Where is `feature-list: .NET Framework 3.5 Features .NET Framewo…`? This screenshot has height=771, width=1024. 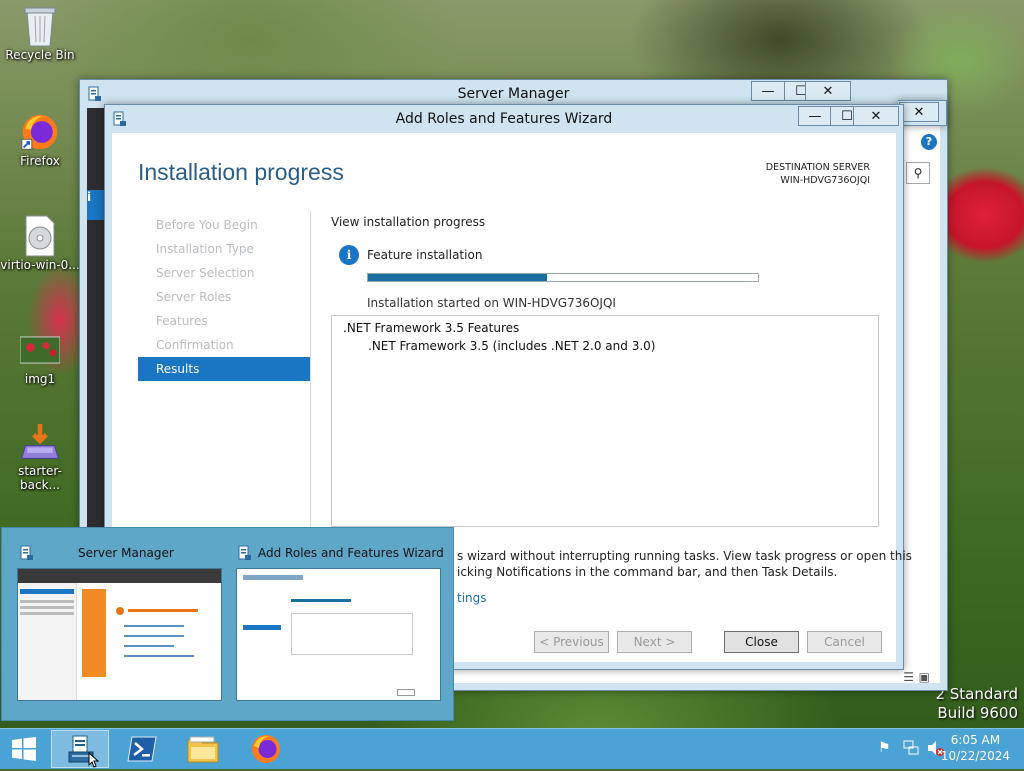 feature-list: .NET Framework 3.5 Features .NET Framewo… is located at coordinates (605, 421).